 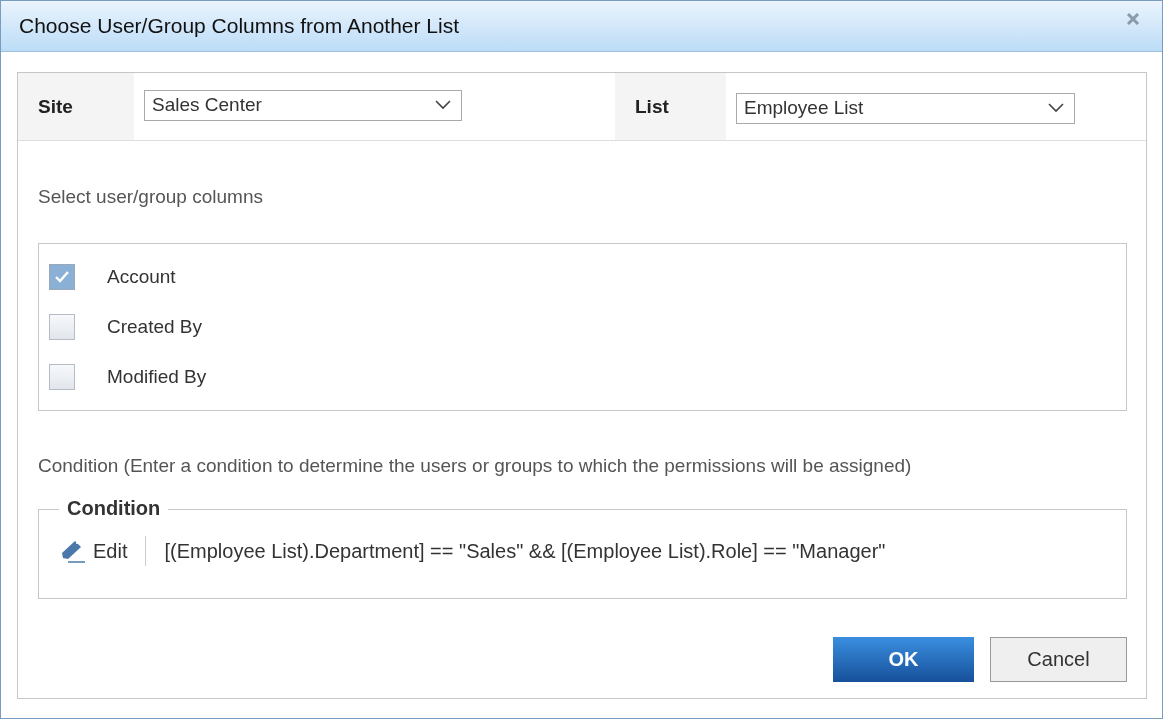 I want to click on pencil-icon, so click(x=73, y=551).